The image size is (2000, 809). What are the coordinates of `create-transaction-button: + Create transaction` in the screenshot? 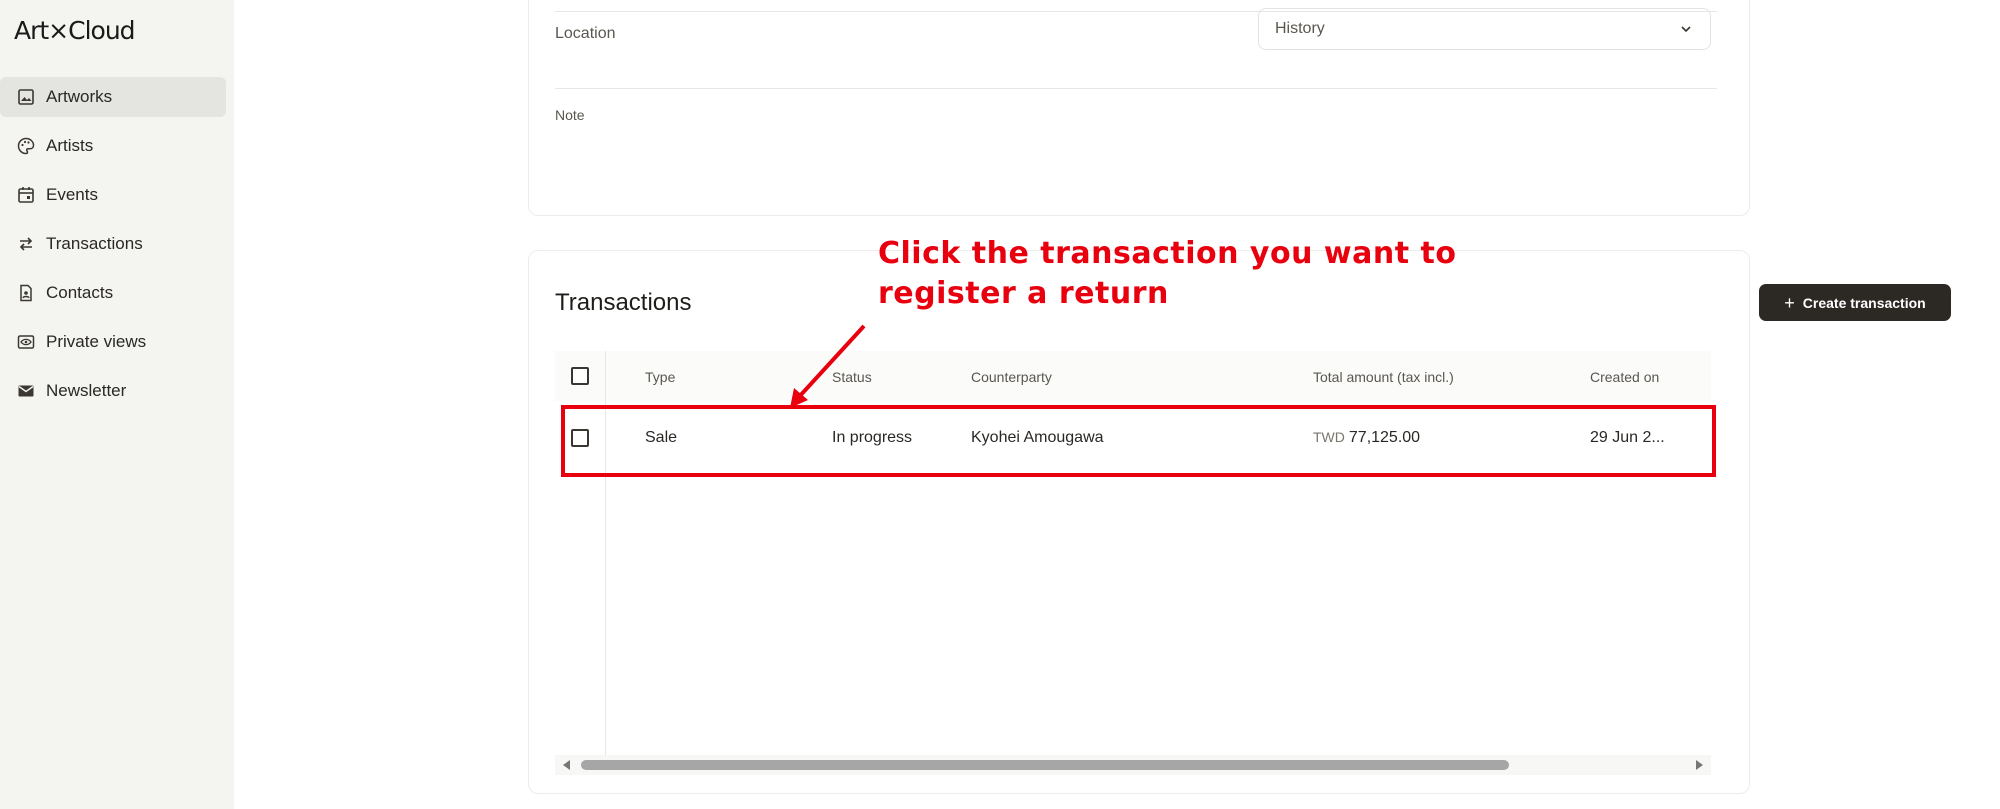 It's located at (1855, 302).